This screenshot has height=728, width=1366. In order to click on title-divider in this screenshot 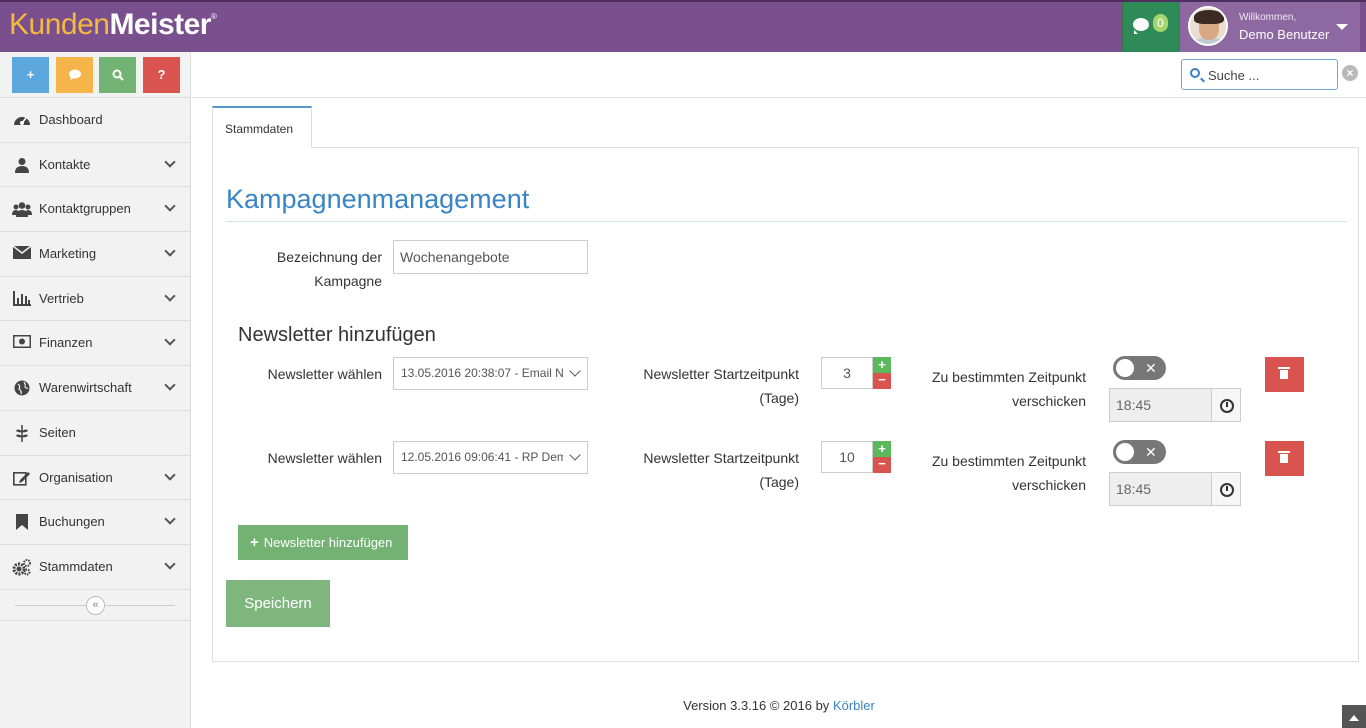, I will do `click(786, 221)`.